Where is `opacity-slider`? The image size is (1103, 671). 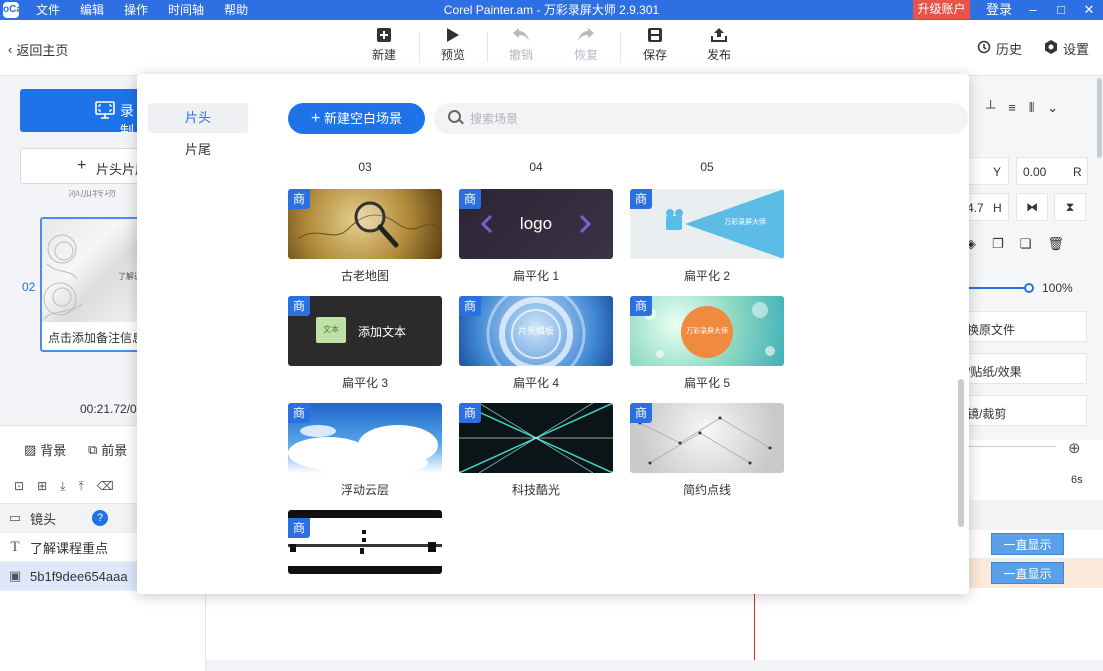
opacity-slider is located at coordinates (997, 288).